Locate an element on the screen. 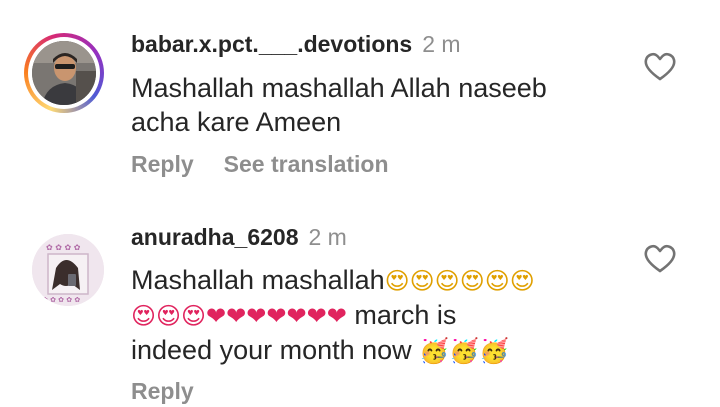 The height and width of the screenshot is (407, 720). profile-photo is located at coordinates (64, 73).